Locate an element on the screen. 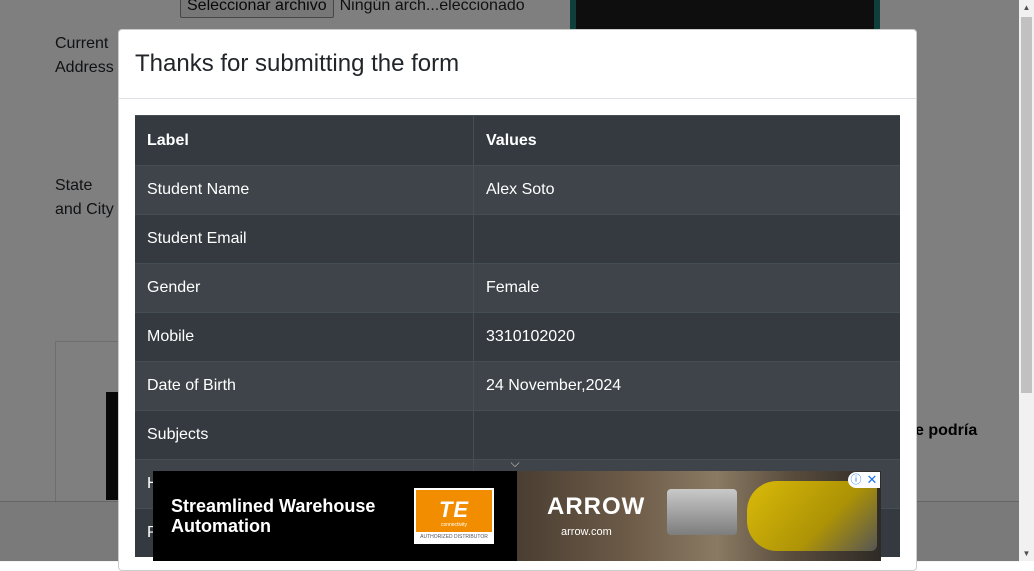  scroll-thumb is located at coordinates (1026, 205).